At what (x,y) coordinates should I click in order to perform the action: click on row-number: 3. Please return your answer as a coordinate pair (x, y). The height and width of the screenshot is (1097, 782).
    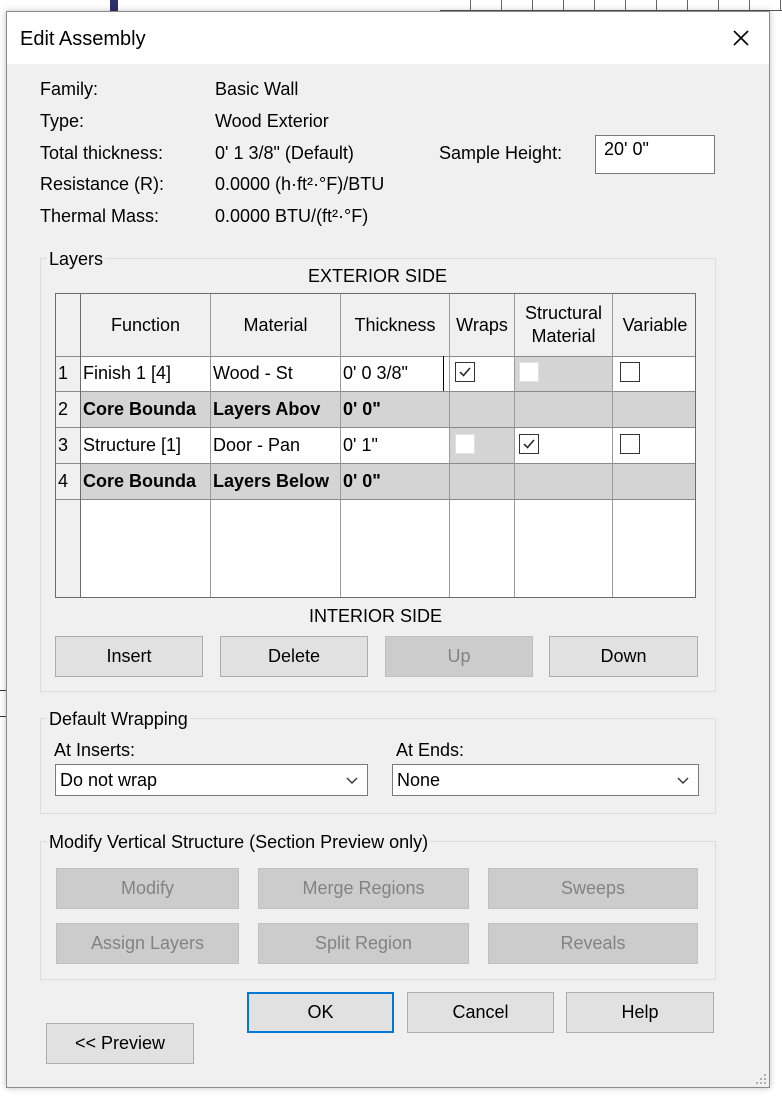
    Looking at the image, I should click on (69, 445).